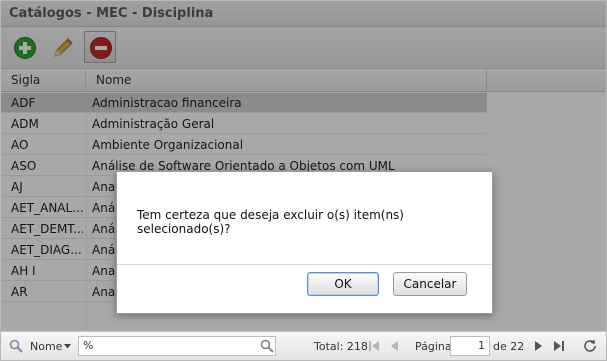  I want to click on chevron-down-icon, so click(67, 346).